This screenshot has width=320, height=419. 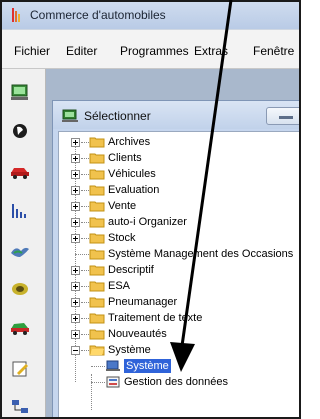 I want to click on monitor-tool-icon, so click(x=20, y=93).